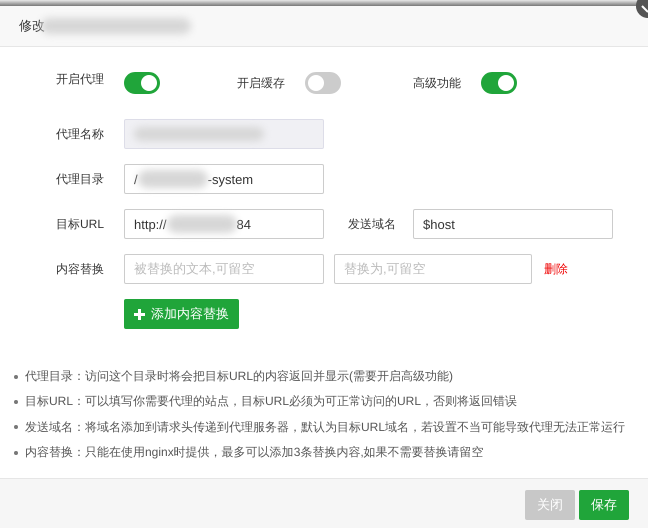 The image size is (648, 528). What do you see at coordinates (556, 269) in the screenshot?
I see `delete-link: 删除` at bounding box center [556, 269].